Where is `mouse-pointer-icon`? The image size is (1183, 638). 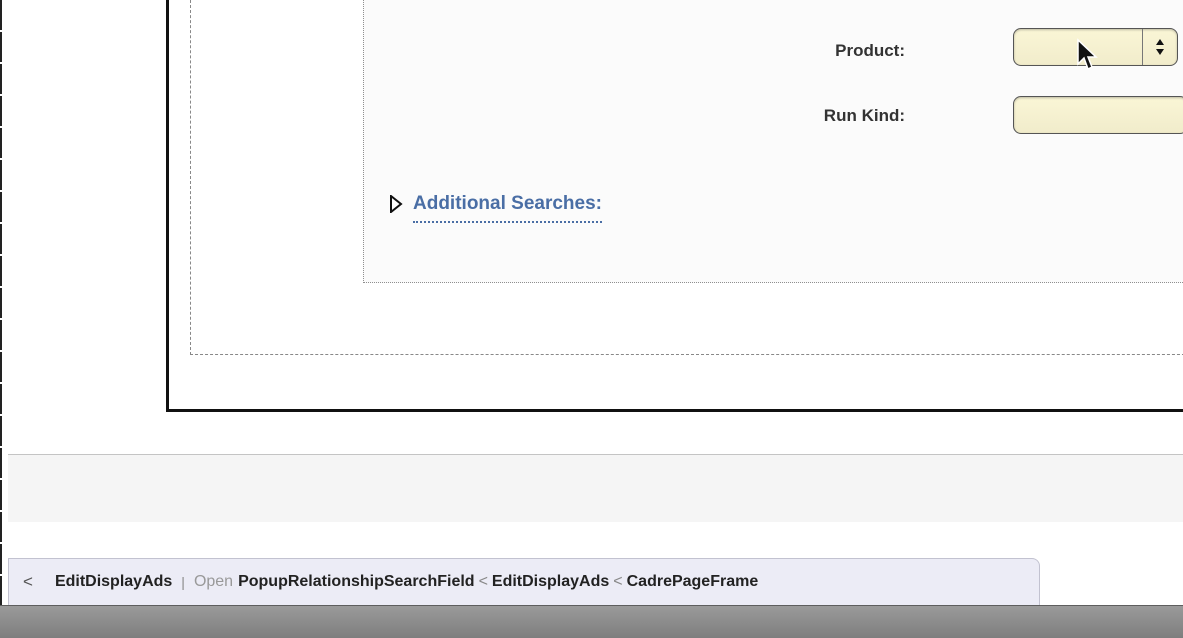 mouse-pointer-icon is located at coordinates (1087, 54).